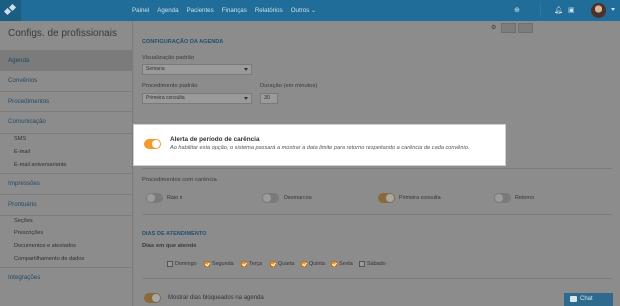 This screenshot has width=620, height=306. Describe the element at coordinates (140, 10) in the screenshot. I see `nav-painel: Painel` at that location.